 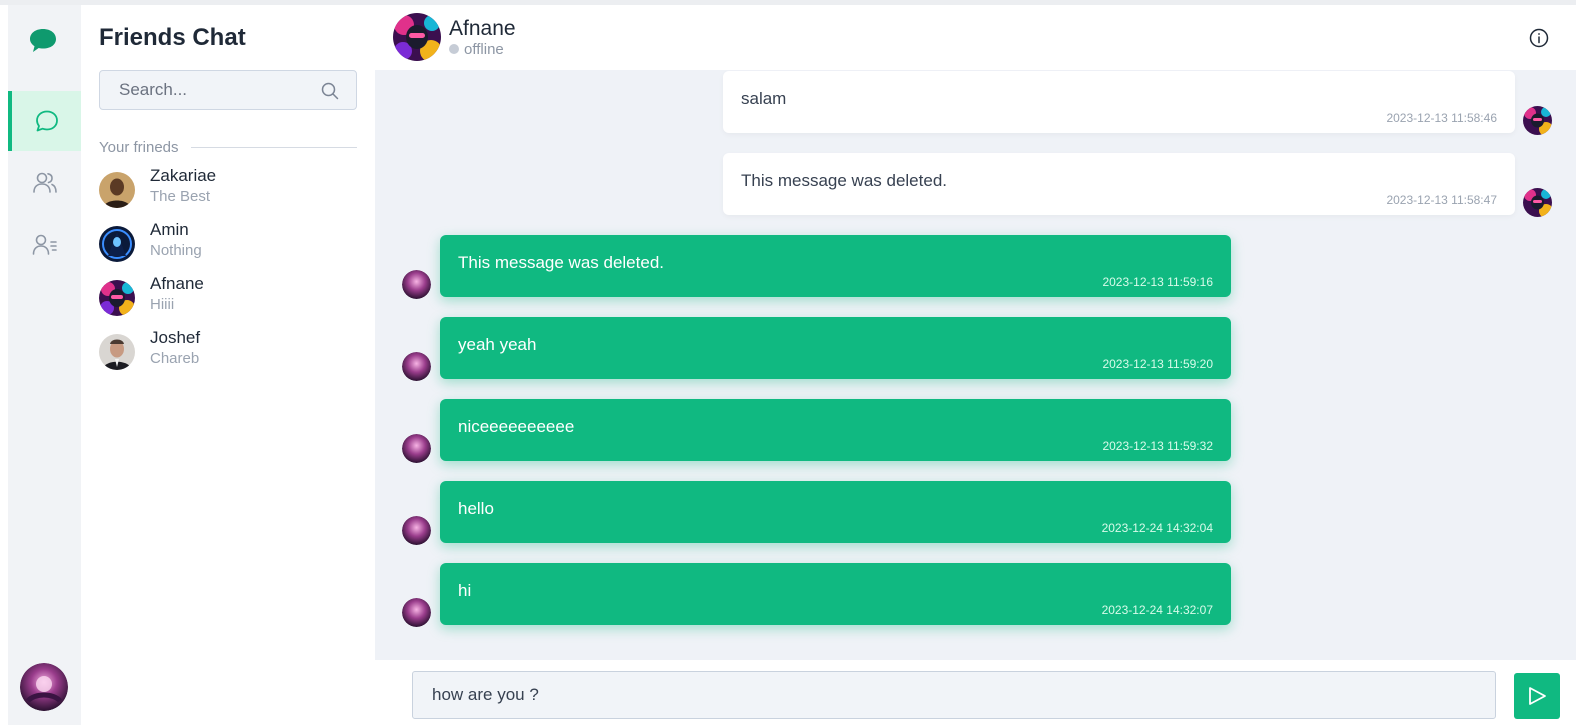 I want to click on nav-friends, so click(x=44, y=183).